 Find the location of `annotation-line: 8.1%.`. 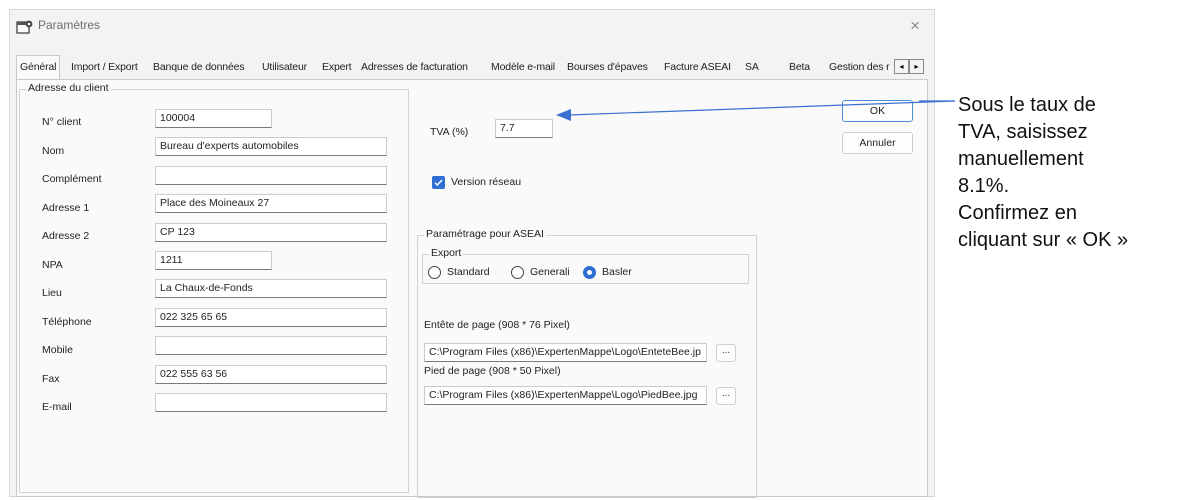

annotation-line: 8.1%. is located at coordinates (984, 186).